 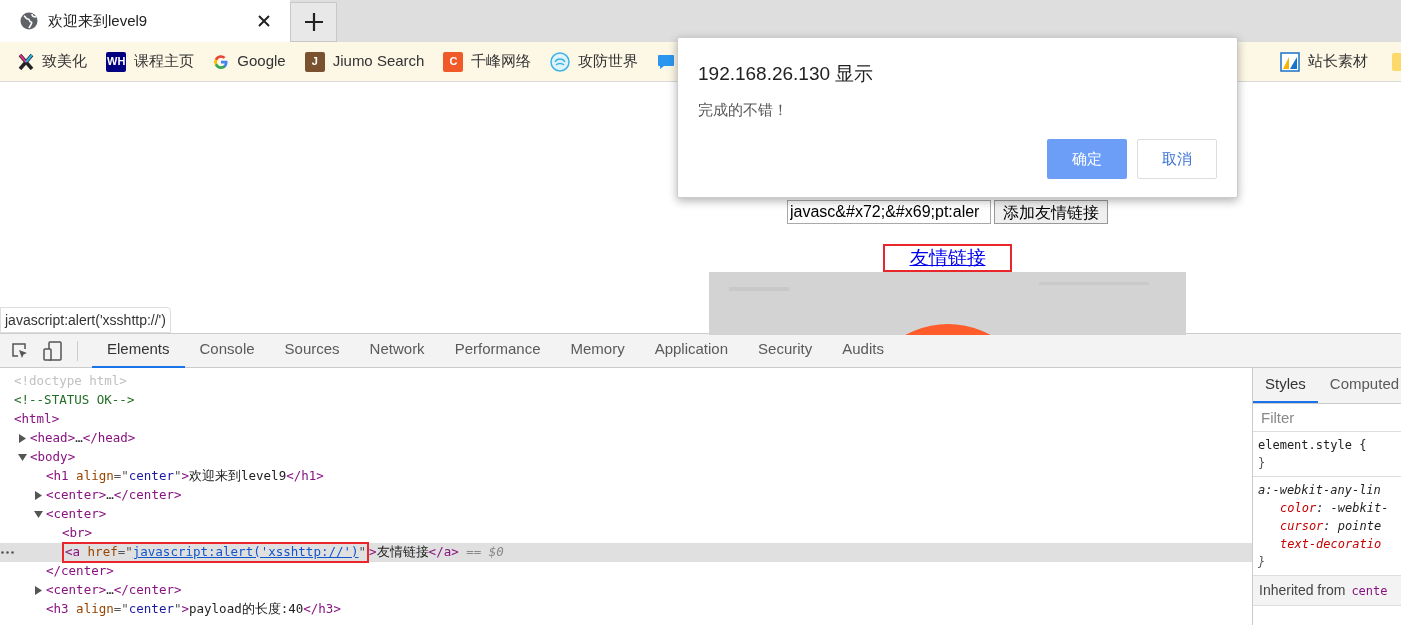 I want to click on cancel-button: 取消, so click(x=1177, y=159).